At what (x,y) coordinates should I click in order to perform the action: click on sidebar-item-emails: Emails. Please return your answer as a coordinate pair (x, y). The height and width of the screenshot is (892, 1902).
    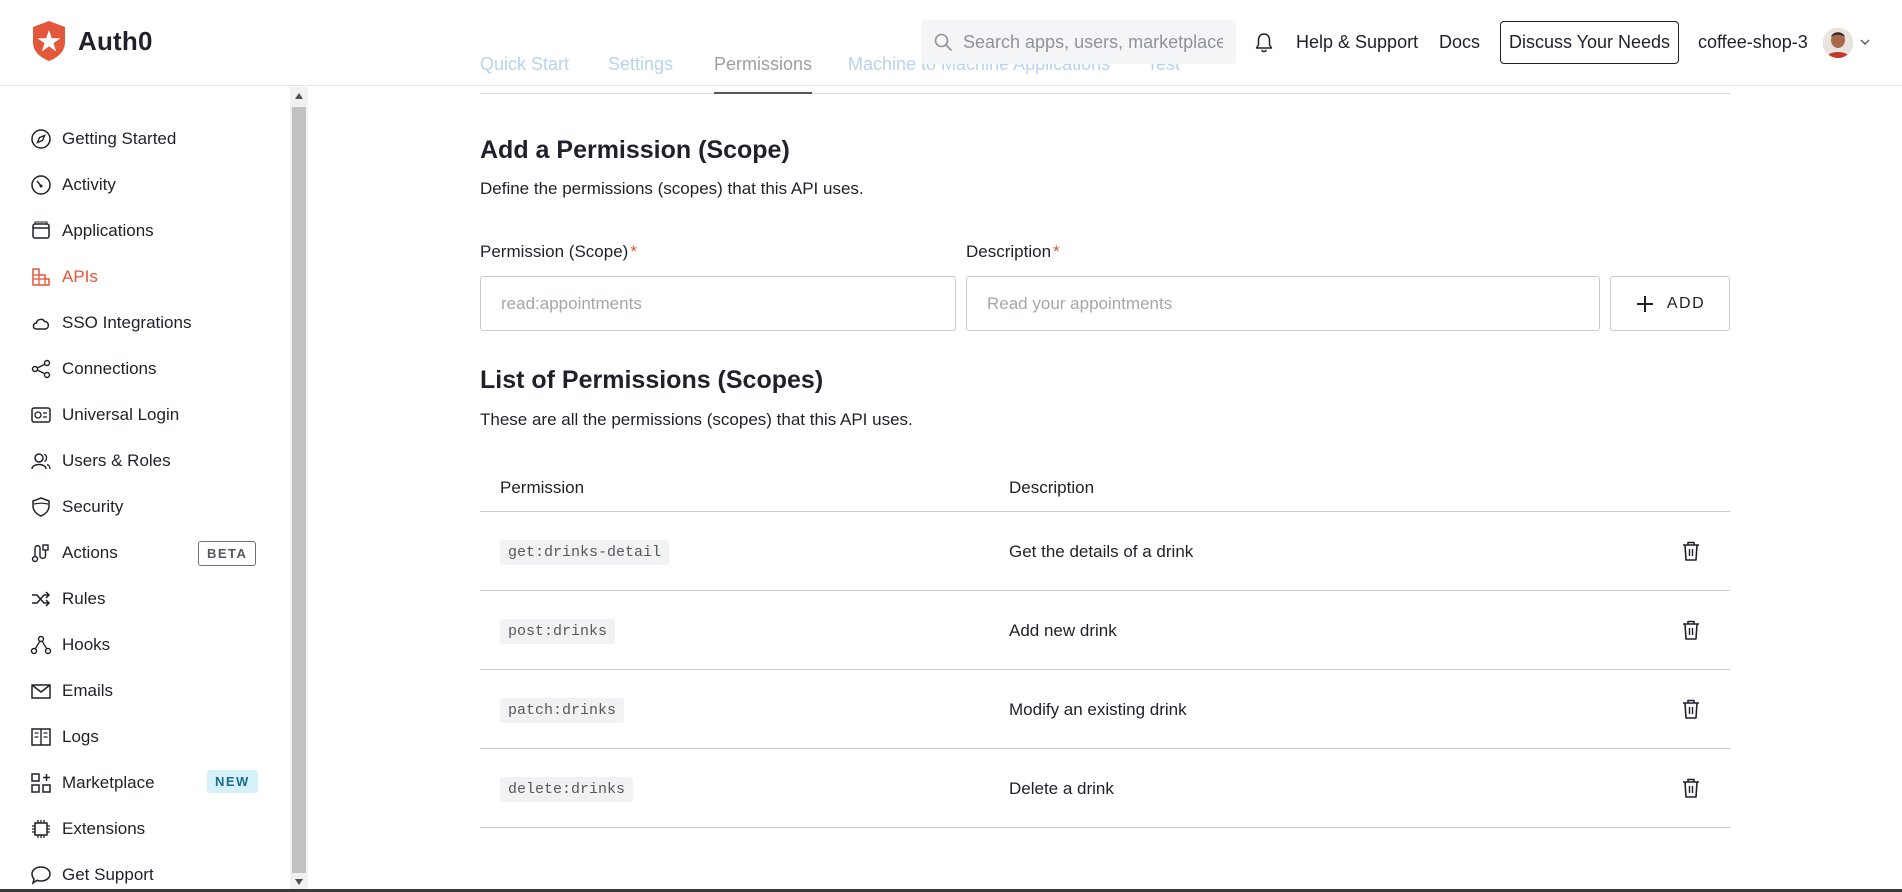
    Looking at the image, I should click on (71, 691).